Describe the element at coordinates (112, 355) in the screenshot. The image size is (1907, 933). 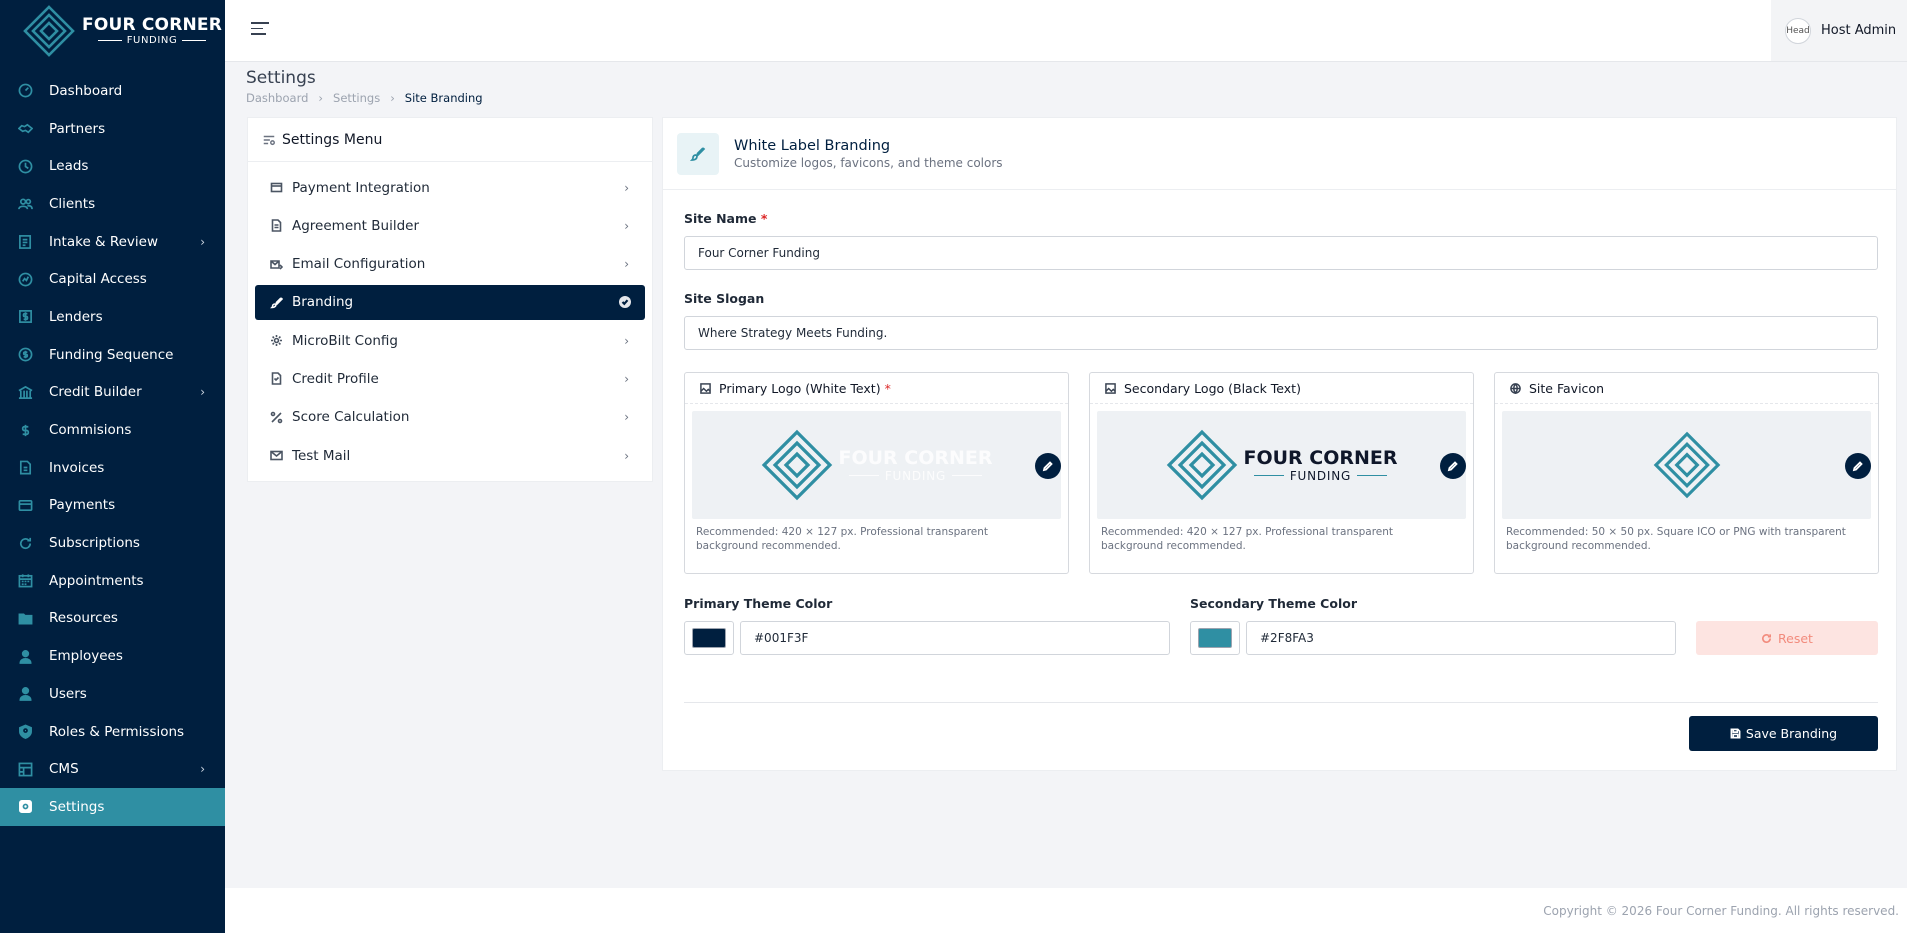
I see `sidebar-item-funding-sequence: Funding Sequence` at that location.